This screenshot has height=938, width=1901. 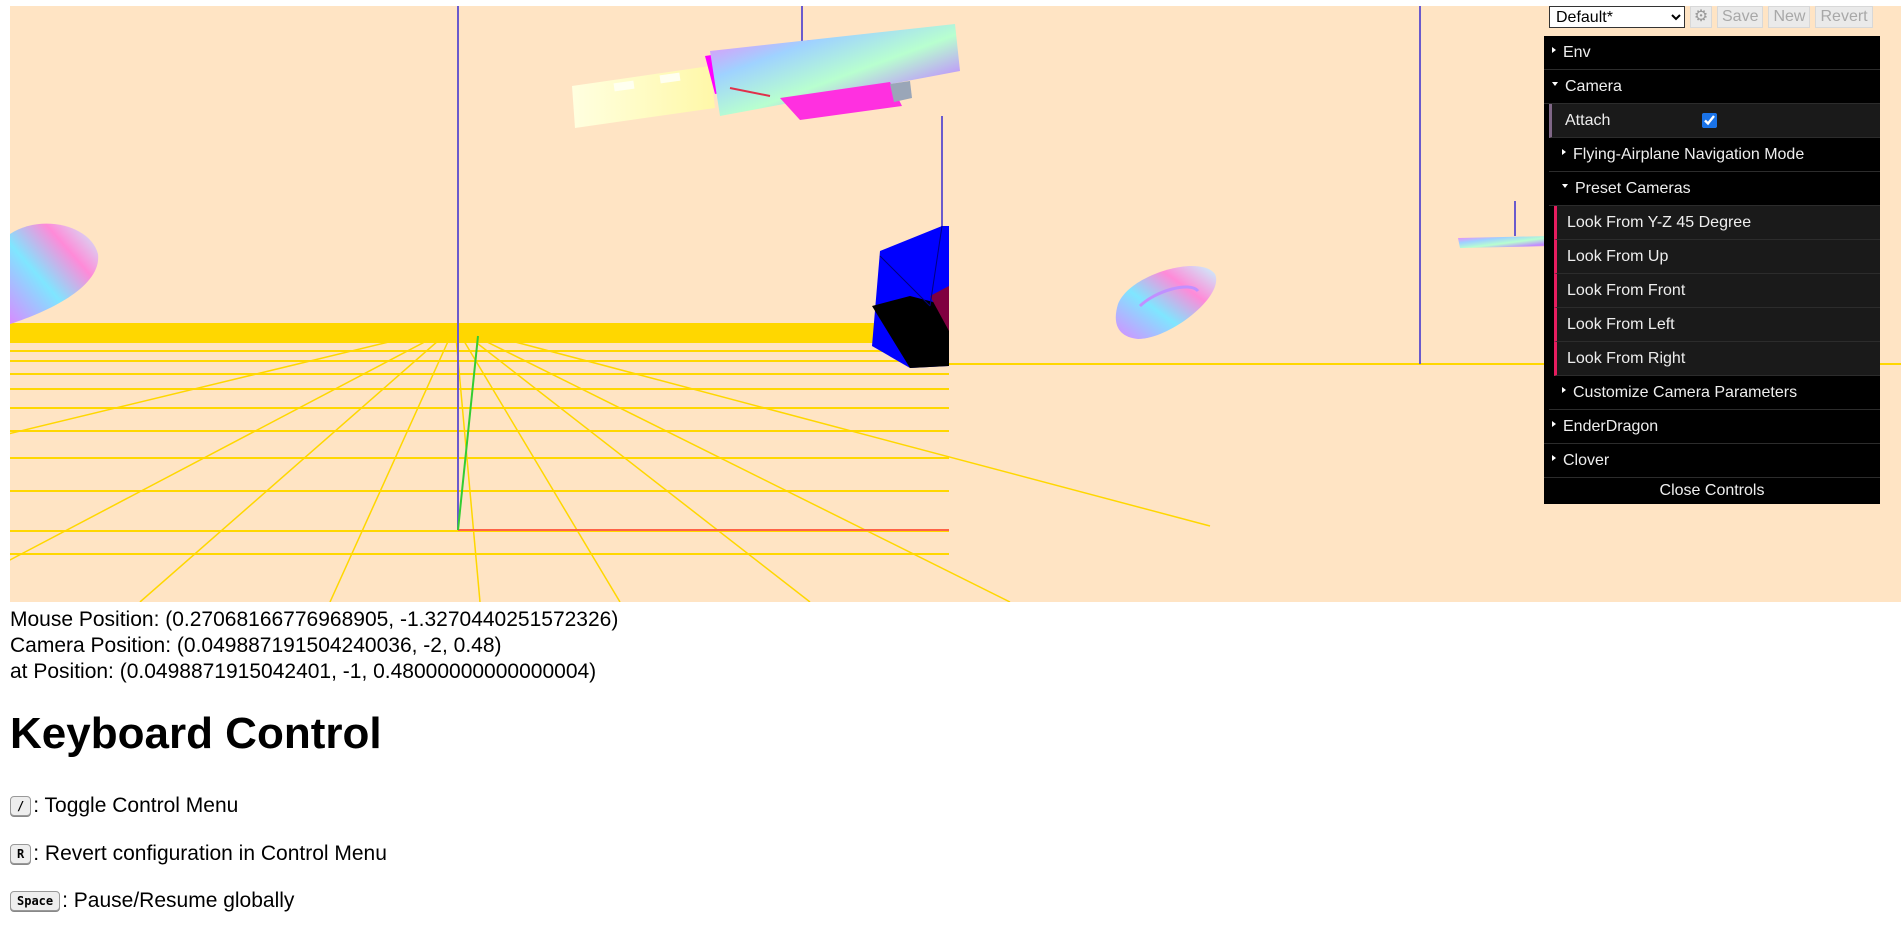 I want to click on airplane-model, so click(x=766, y=76).